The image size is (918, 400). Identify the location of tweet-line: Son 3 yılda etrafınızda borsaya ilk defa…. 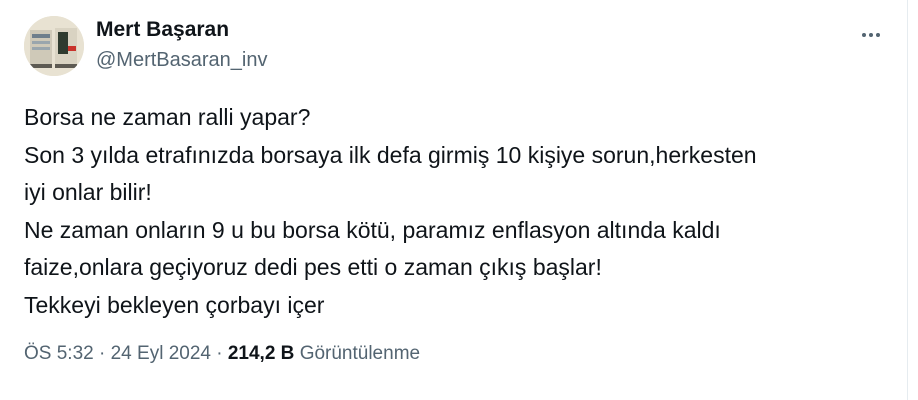
(390, 154).